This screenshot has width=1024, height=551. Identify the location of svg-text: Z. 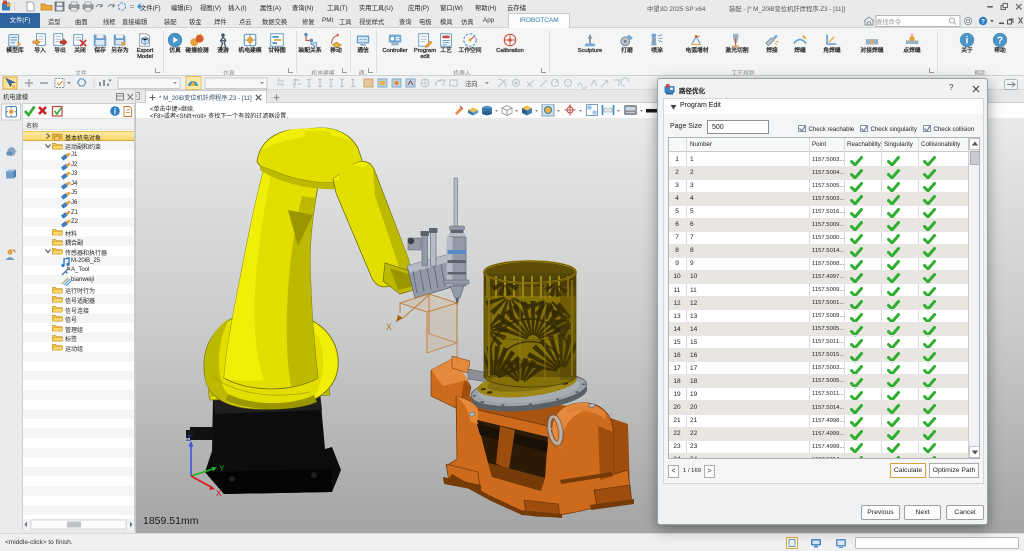
(188, 438).